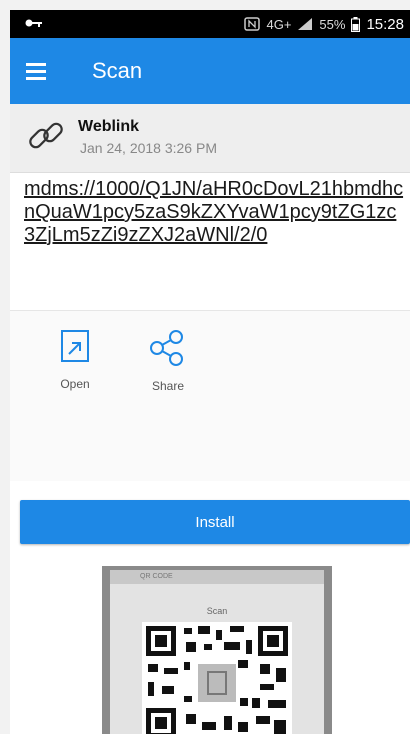 This screenshot has height=734, width=410. What do you see at coordinates (109, 126) in the screenshot?
I see `item-type-label: Weblink` at bounding box center [109, 126].